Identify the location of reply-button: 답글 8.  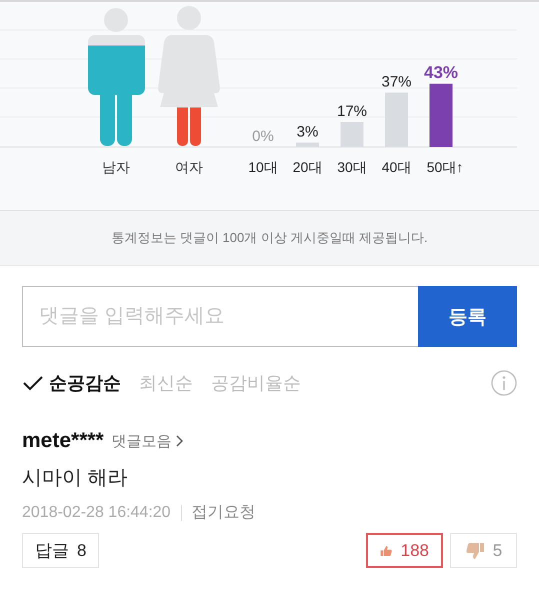
(61, 550).